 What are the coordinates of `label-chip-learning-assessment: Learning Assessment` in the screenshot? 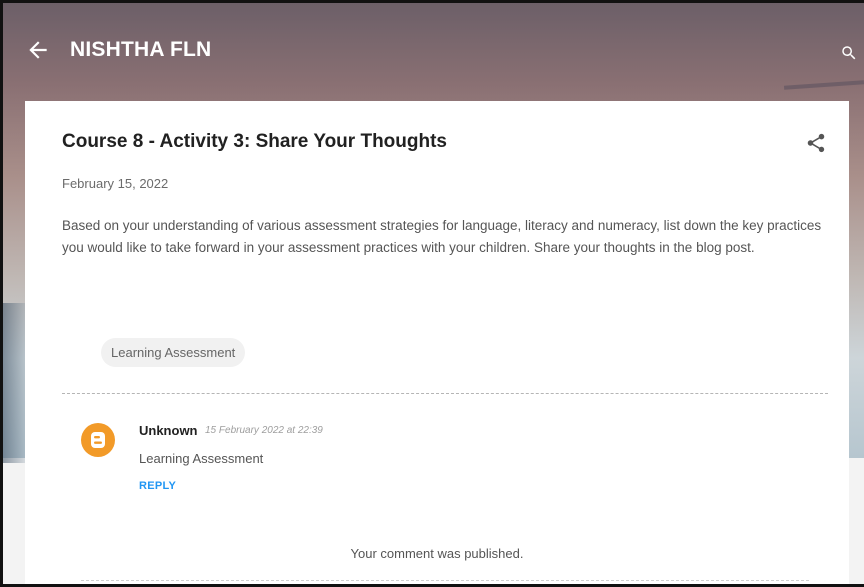 It's located at (173, 352).